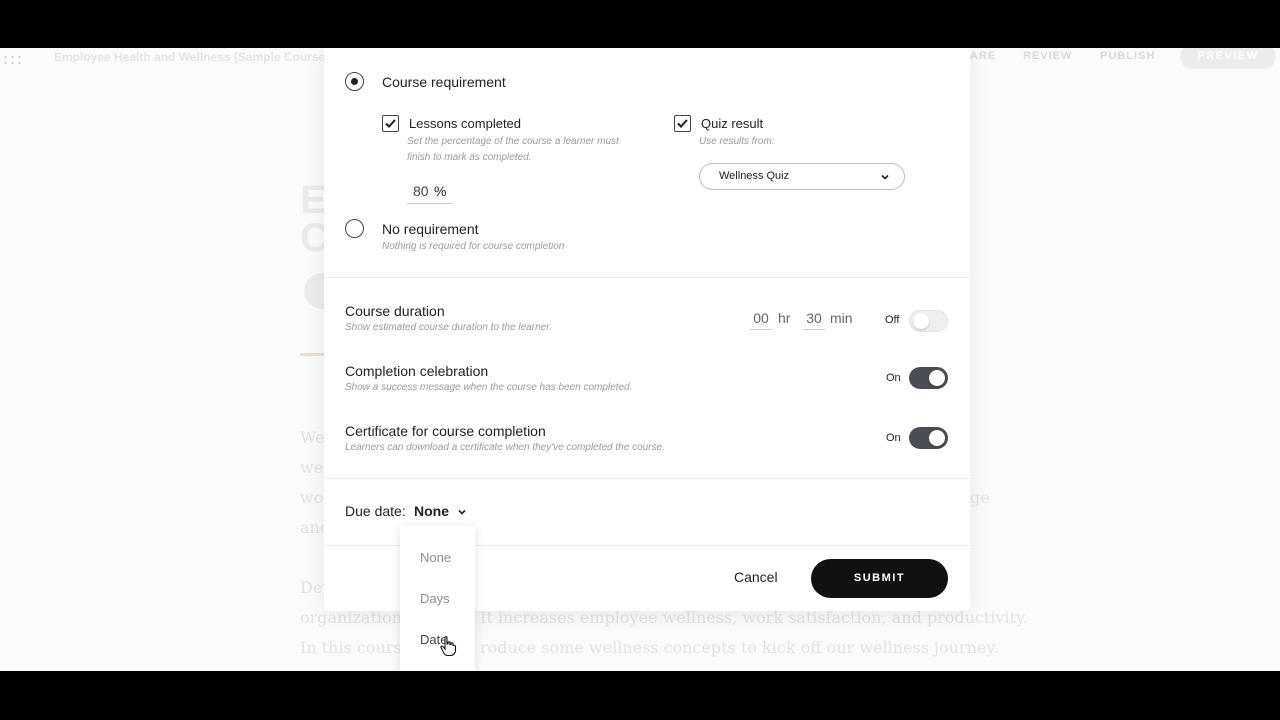  I want to click on completion-celebration-toggle, so click(928, 378).